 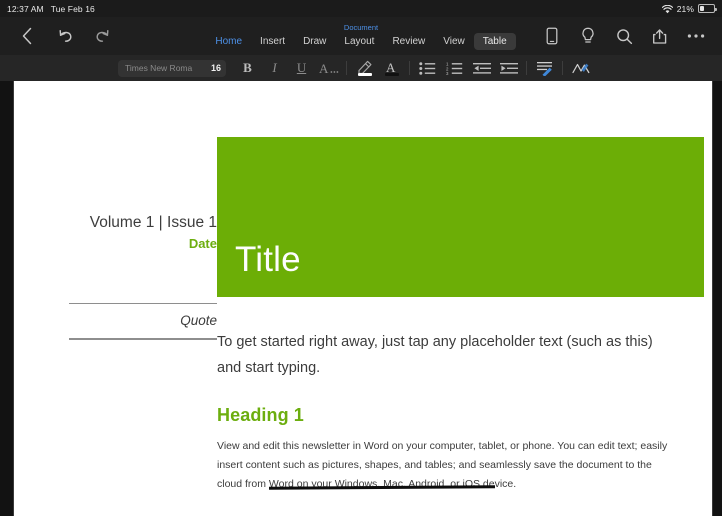 I want to click on font-color-button: A, so click(x=391, y=68).